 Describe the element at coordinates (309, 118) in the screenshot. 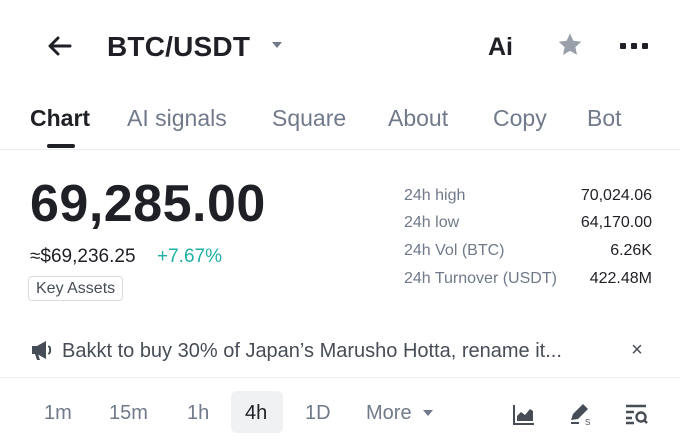

I see `tab-square: Square` at that location.